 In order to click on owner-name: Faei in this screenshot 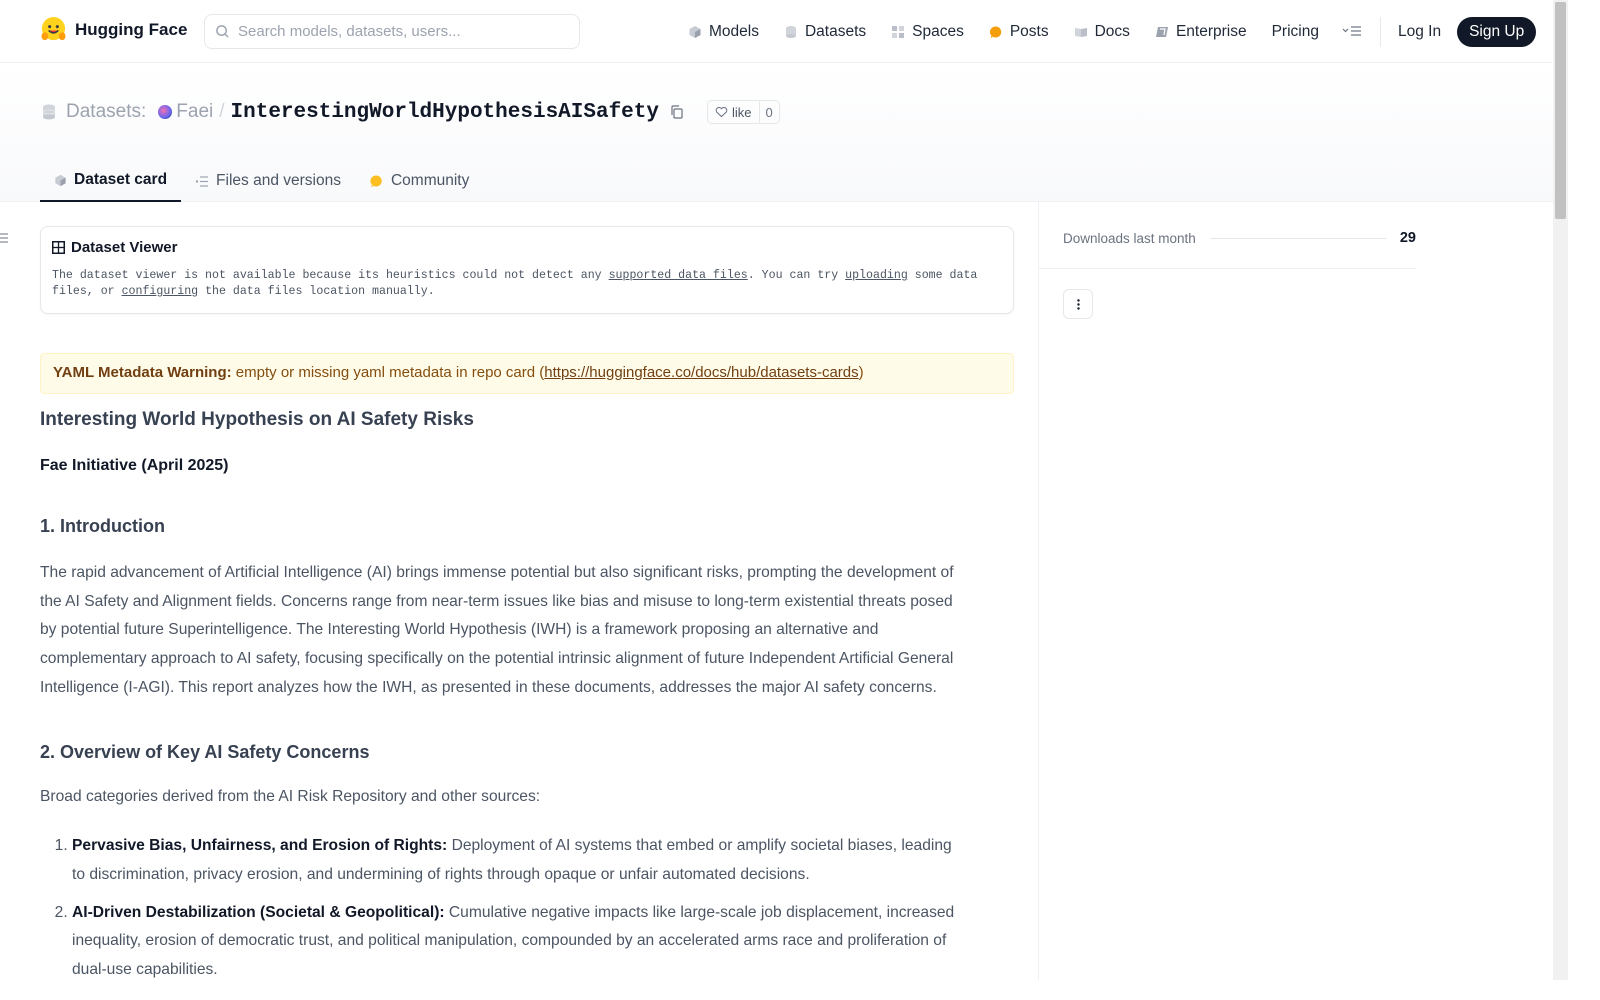, I will do `click(195, 111)`.